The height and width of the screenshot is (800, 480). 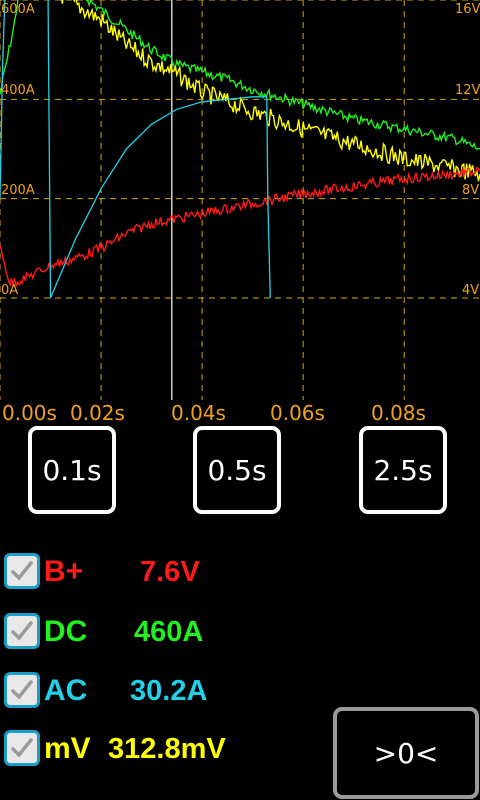 I want to click on ac-value: 30.2A, so click(x=169, y=691).